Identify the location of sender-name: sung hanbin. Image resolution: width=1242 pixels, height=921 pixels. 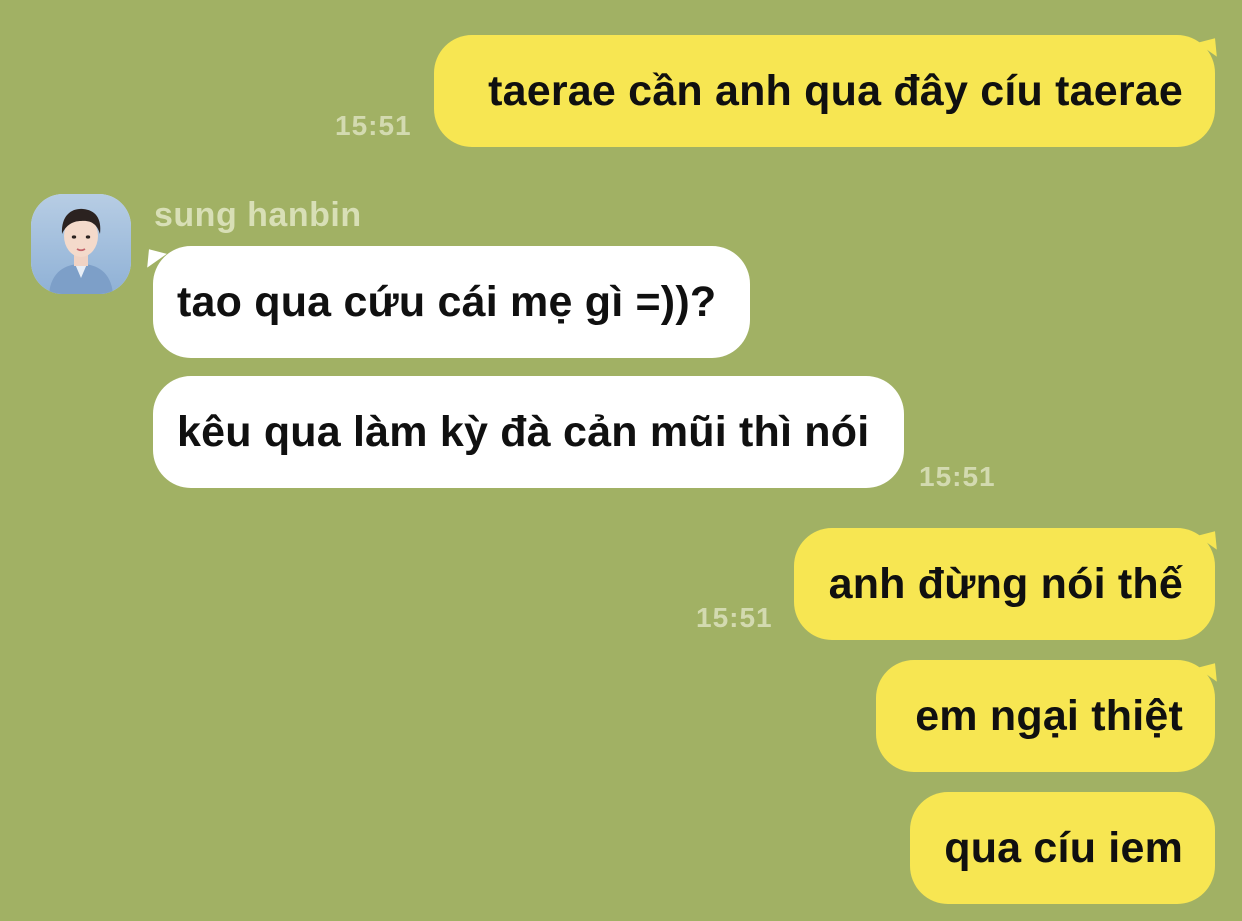
(258, 215).